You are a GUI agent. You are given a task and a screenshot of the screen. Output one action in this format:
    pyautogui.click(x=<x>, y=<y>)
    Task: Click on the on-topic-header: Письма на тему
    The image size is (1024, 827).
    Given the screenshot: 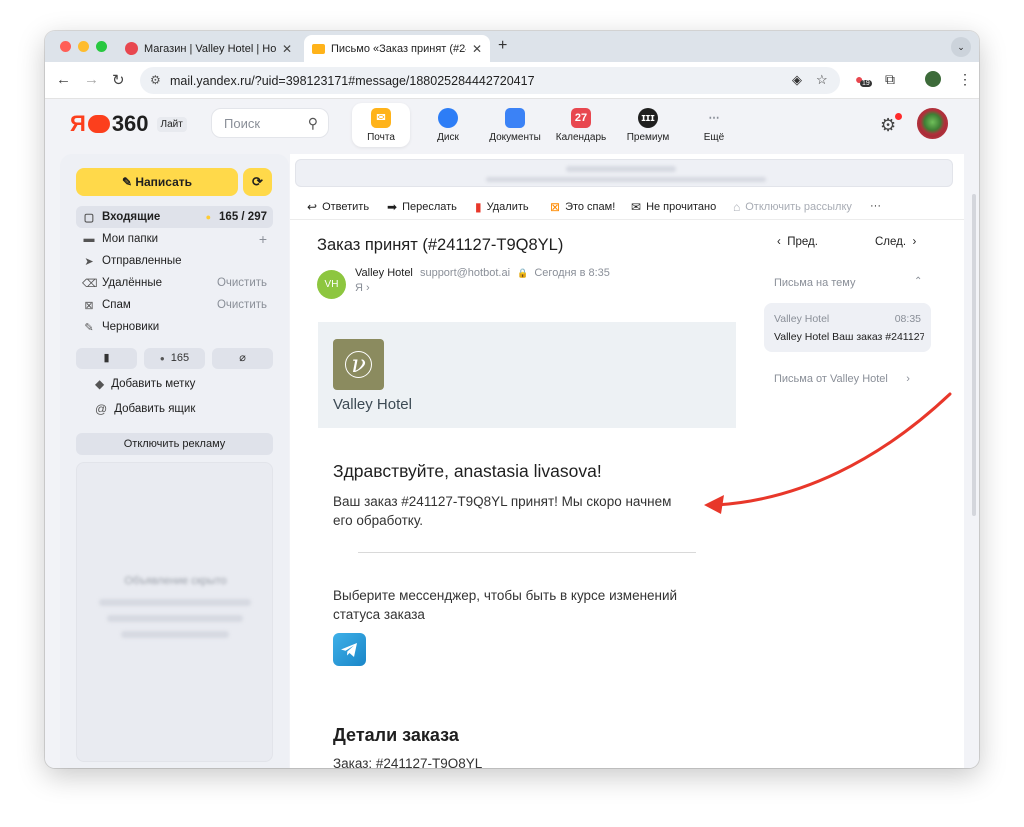 What is the action you would take?
    pyautogui.click(x=815, y=283)
    